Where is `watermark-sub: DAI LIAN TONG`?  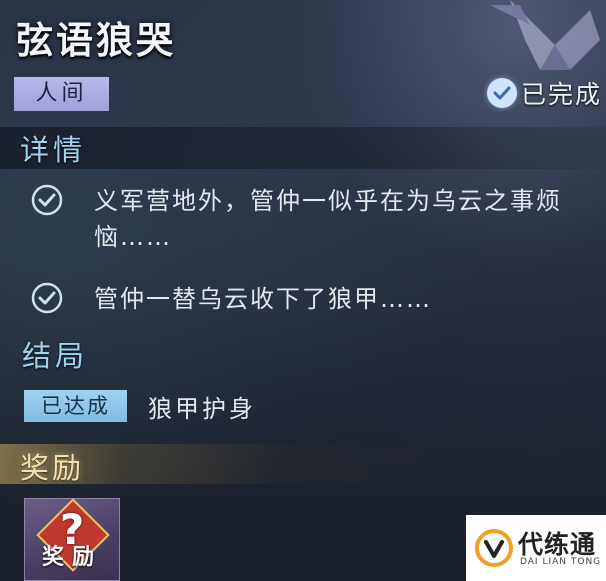 watermark-sub: DAI LIAN TONG is located at coordinates (561, 562).